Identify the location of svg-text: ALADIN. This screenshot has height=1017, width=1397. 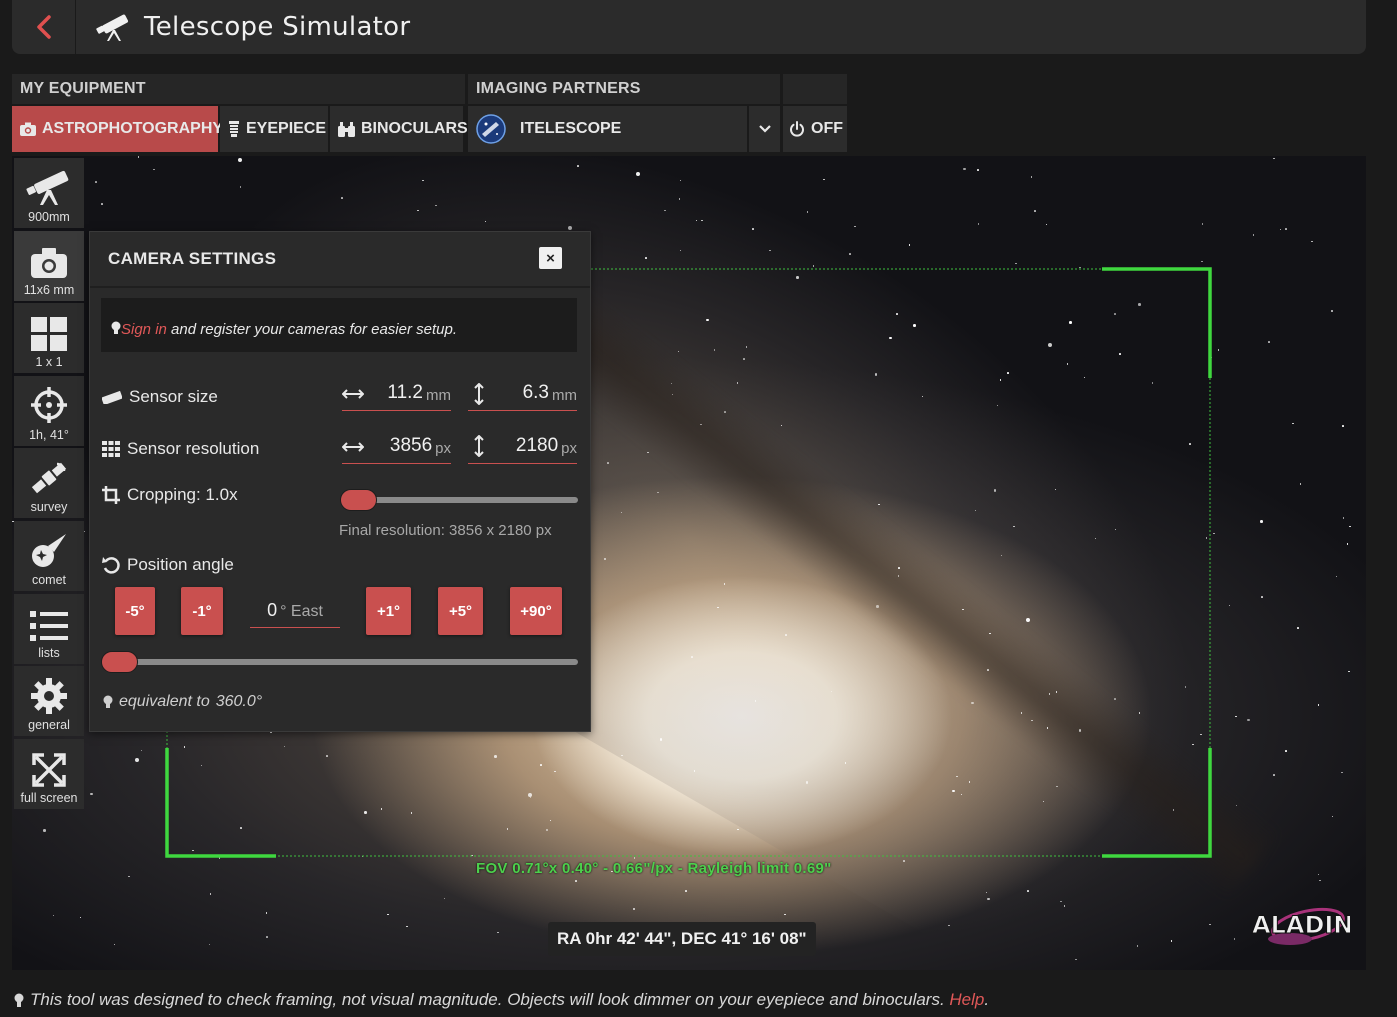
(1301, 925).